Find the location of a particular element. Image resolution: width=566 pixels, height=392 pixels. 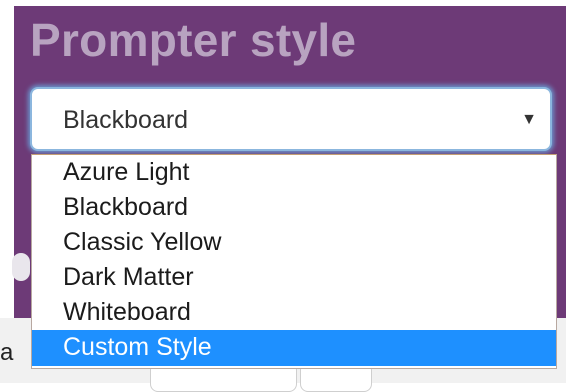

option-azure-light: Azure Light is located at coordinates (294, 172).